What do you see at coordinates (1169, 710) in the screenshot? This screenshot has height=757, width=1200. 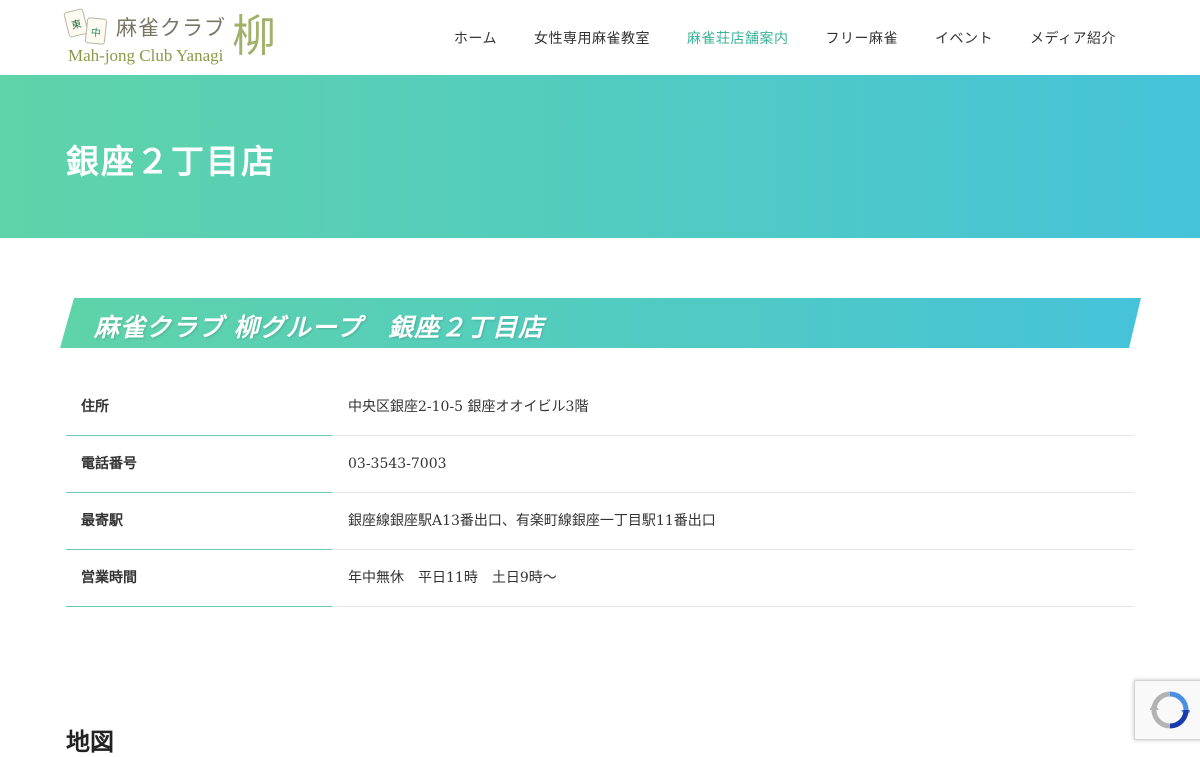 I see `recaptcha-icon` at bounding box center [1169, 710].